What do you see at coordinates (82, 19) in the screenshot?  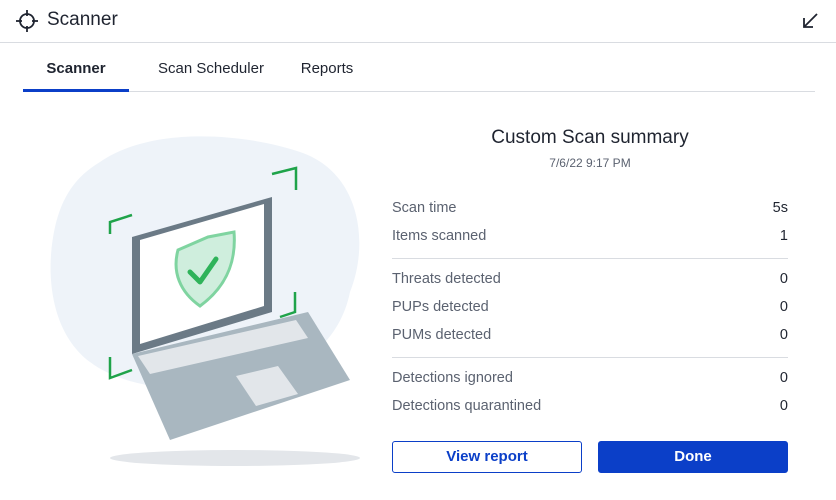 I see `window-title: Scanner` at bounding box center [82, 19].